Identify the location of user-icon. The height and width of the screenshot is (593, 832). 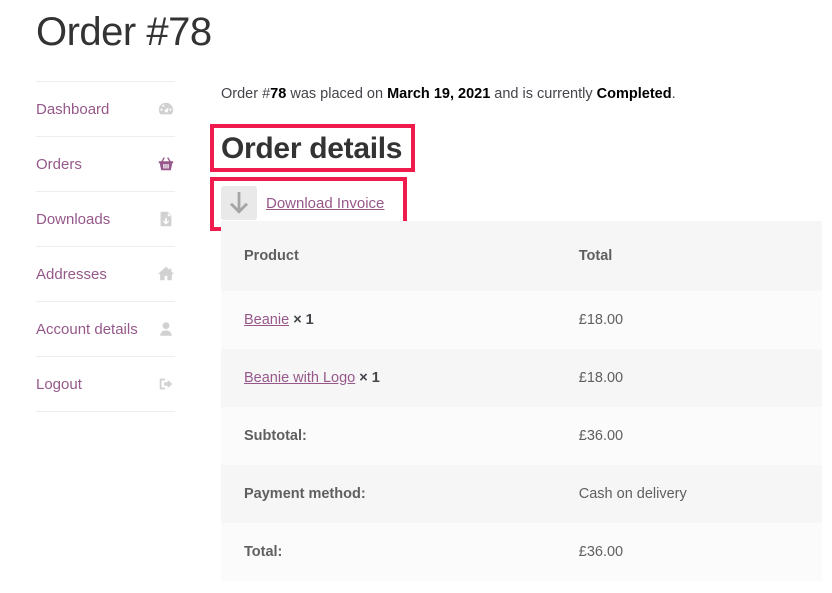
(166, 329).